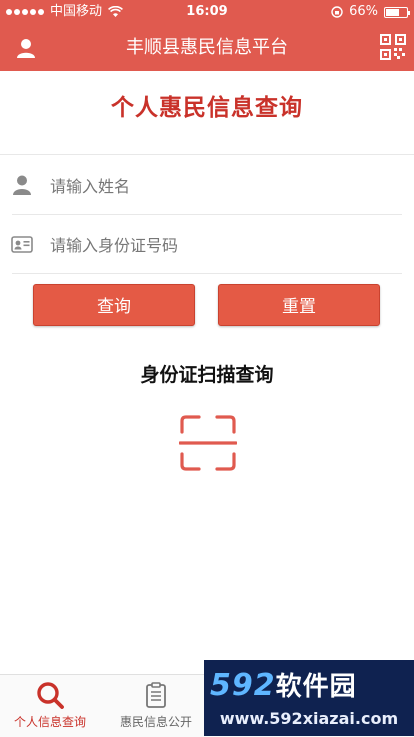 This screenshot has height=737, width=414. What do you see at coordinates (220, 186) in the screenshot?
I see `name-input` at bounding box center [220, 186].